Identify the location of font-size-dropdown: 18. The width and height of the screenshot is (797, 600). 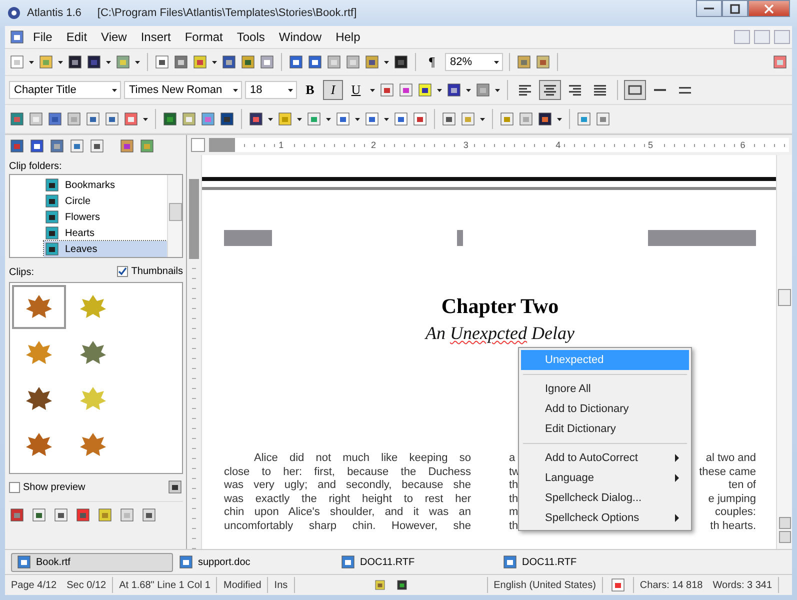
(271, 90).